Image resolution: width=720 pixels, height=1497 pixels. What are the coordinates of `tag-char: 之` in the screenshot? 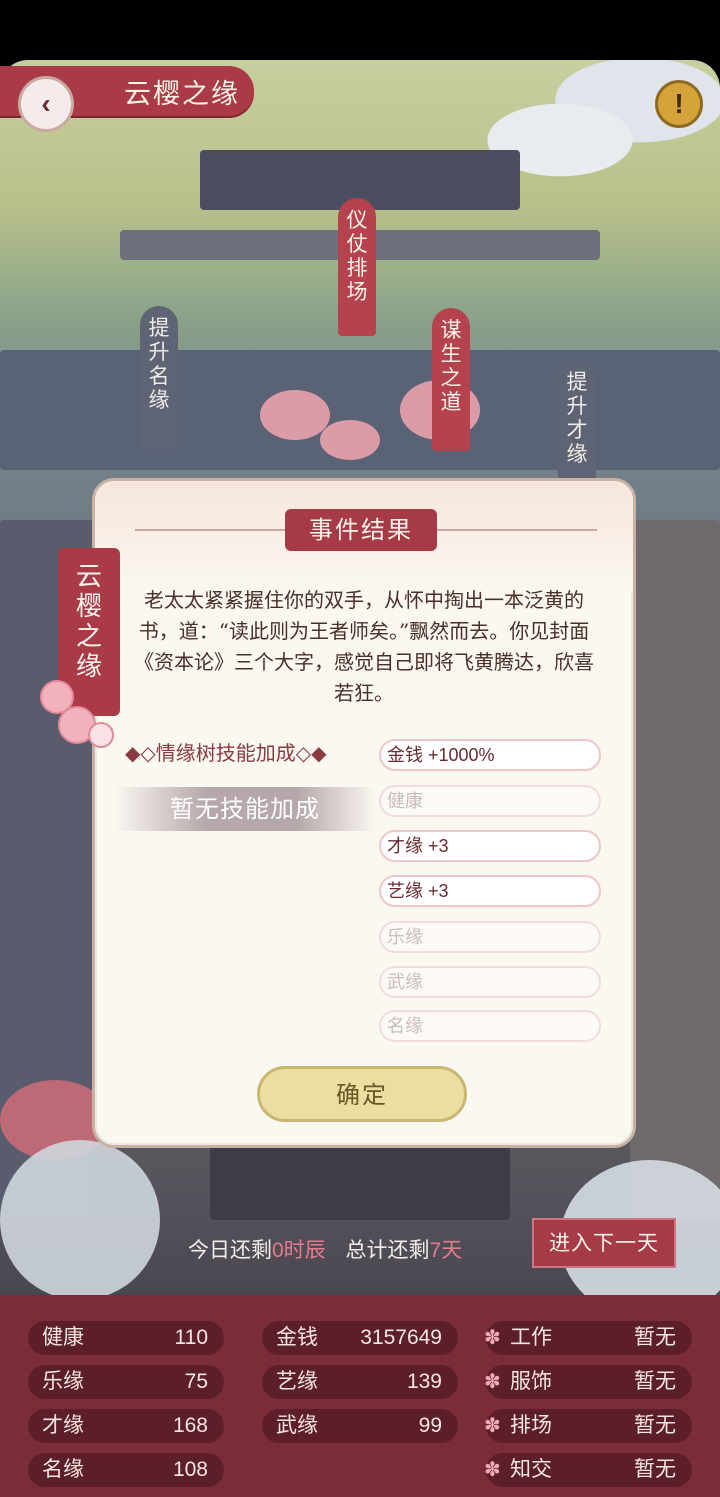 It's located at (451, 378).